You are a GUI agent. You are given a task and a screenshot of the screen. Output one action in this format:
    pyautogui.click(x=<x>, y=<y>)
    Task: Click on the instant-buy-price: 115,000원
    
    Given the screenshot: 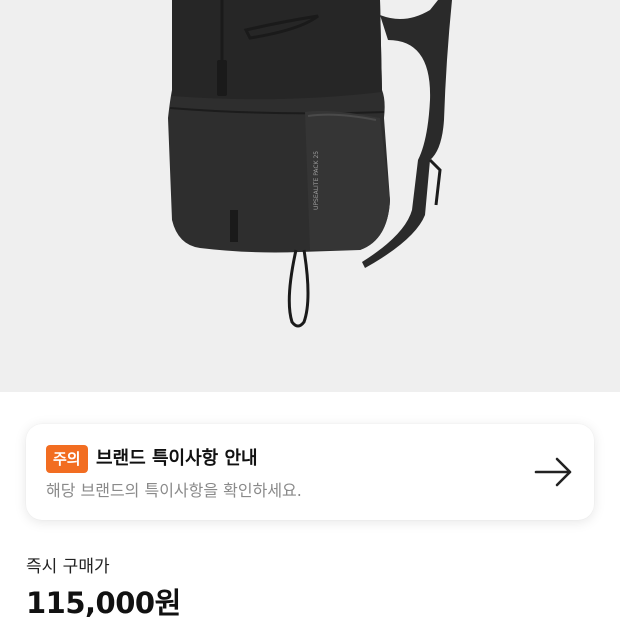 What is the action you would take?
    pyautogui.click(x=103, y=603)
    